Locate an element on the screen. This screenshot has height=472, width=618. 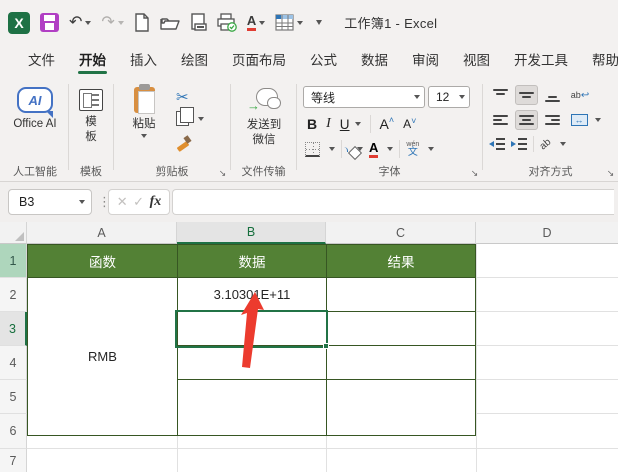
align-left-button is located at coordinates (500, 120).